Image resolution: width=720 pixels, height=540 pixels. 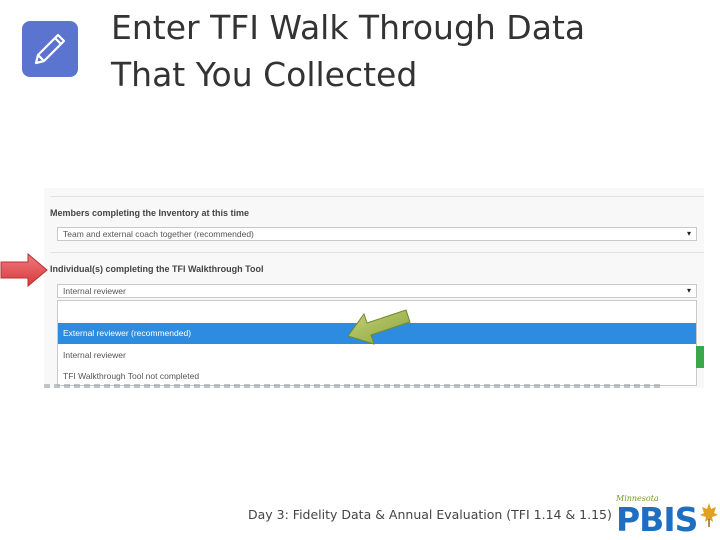 I want to click on green-arrow-icon, so click(x=379, y=327).